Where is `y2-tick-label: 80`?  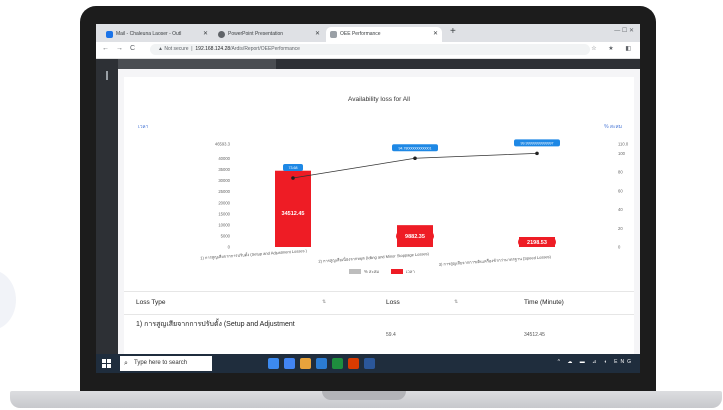 y2-tick-label: 80 is located at coordinates (620, 172).